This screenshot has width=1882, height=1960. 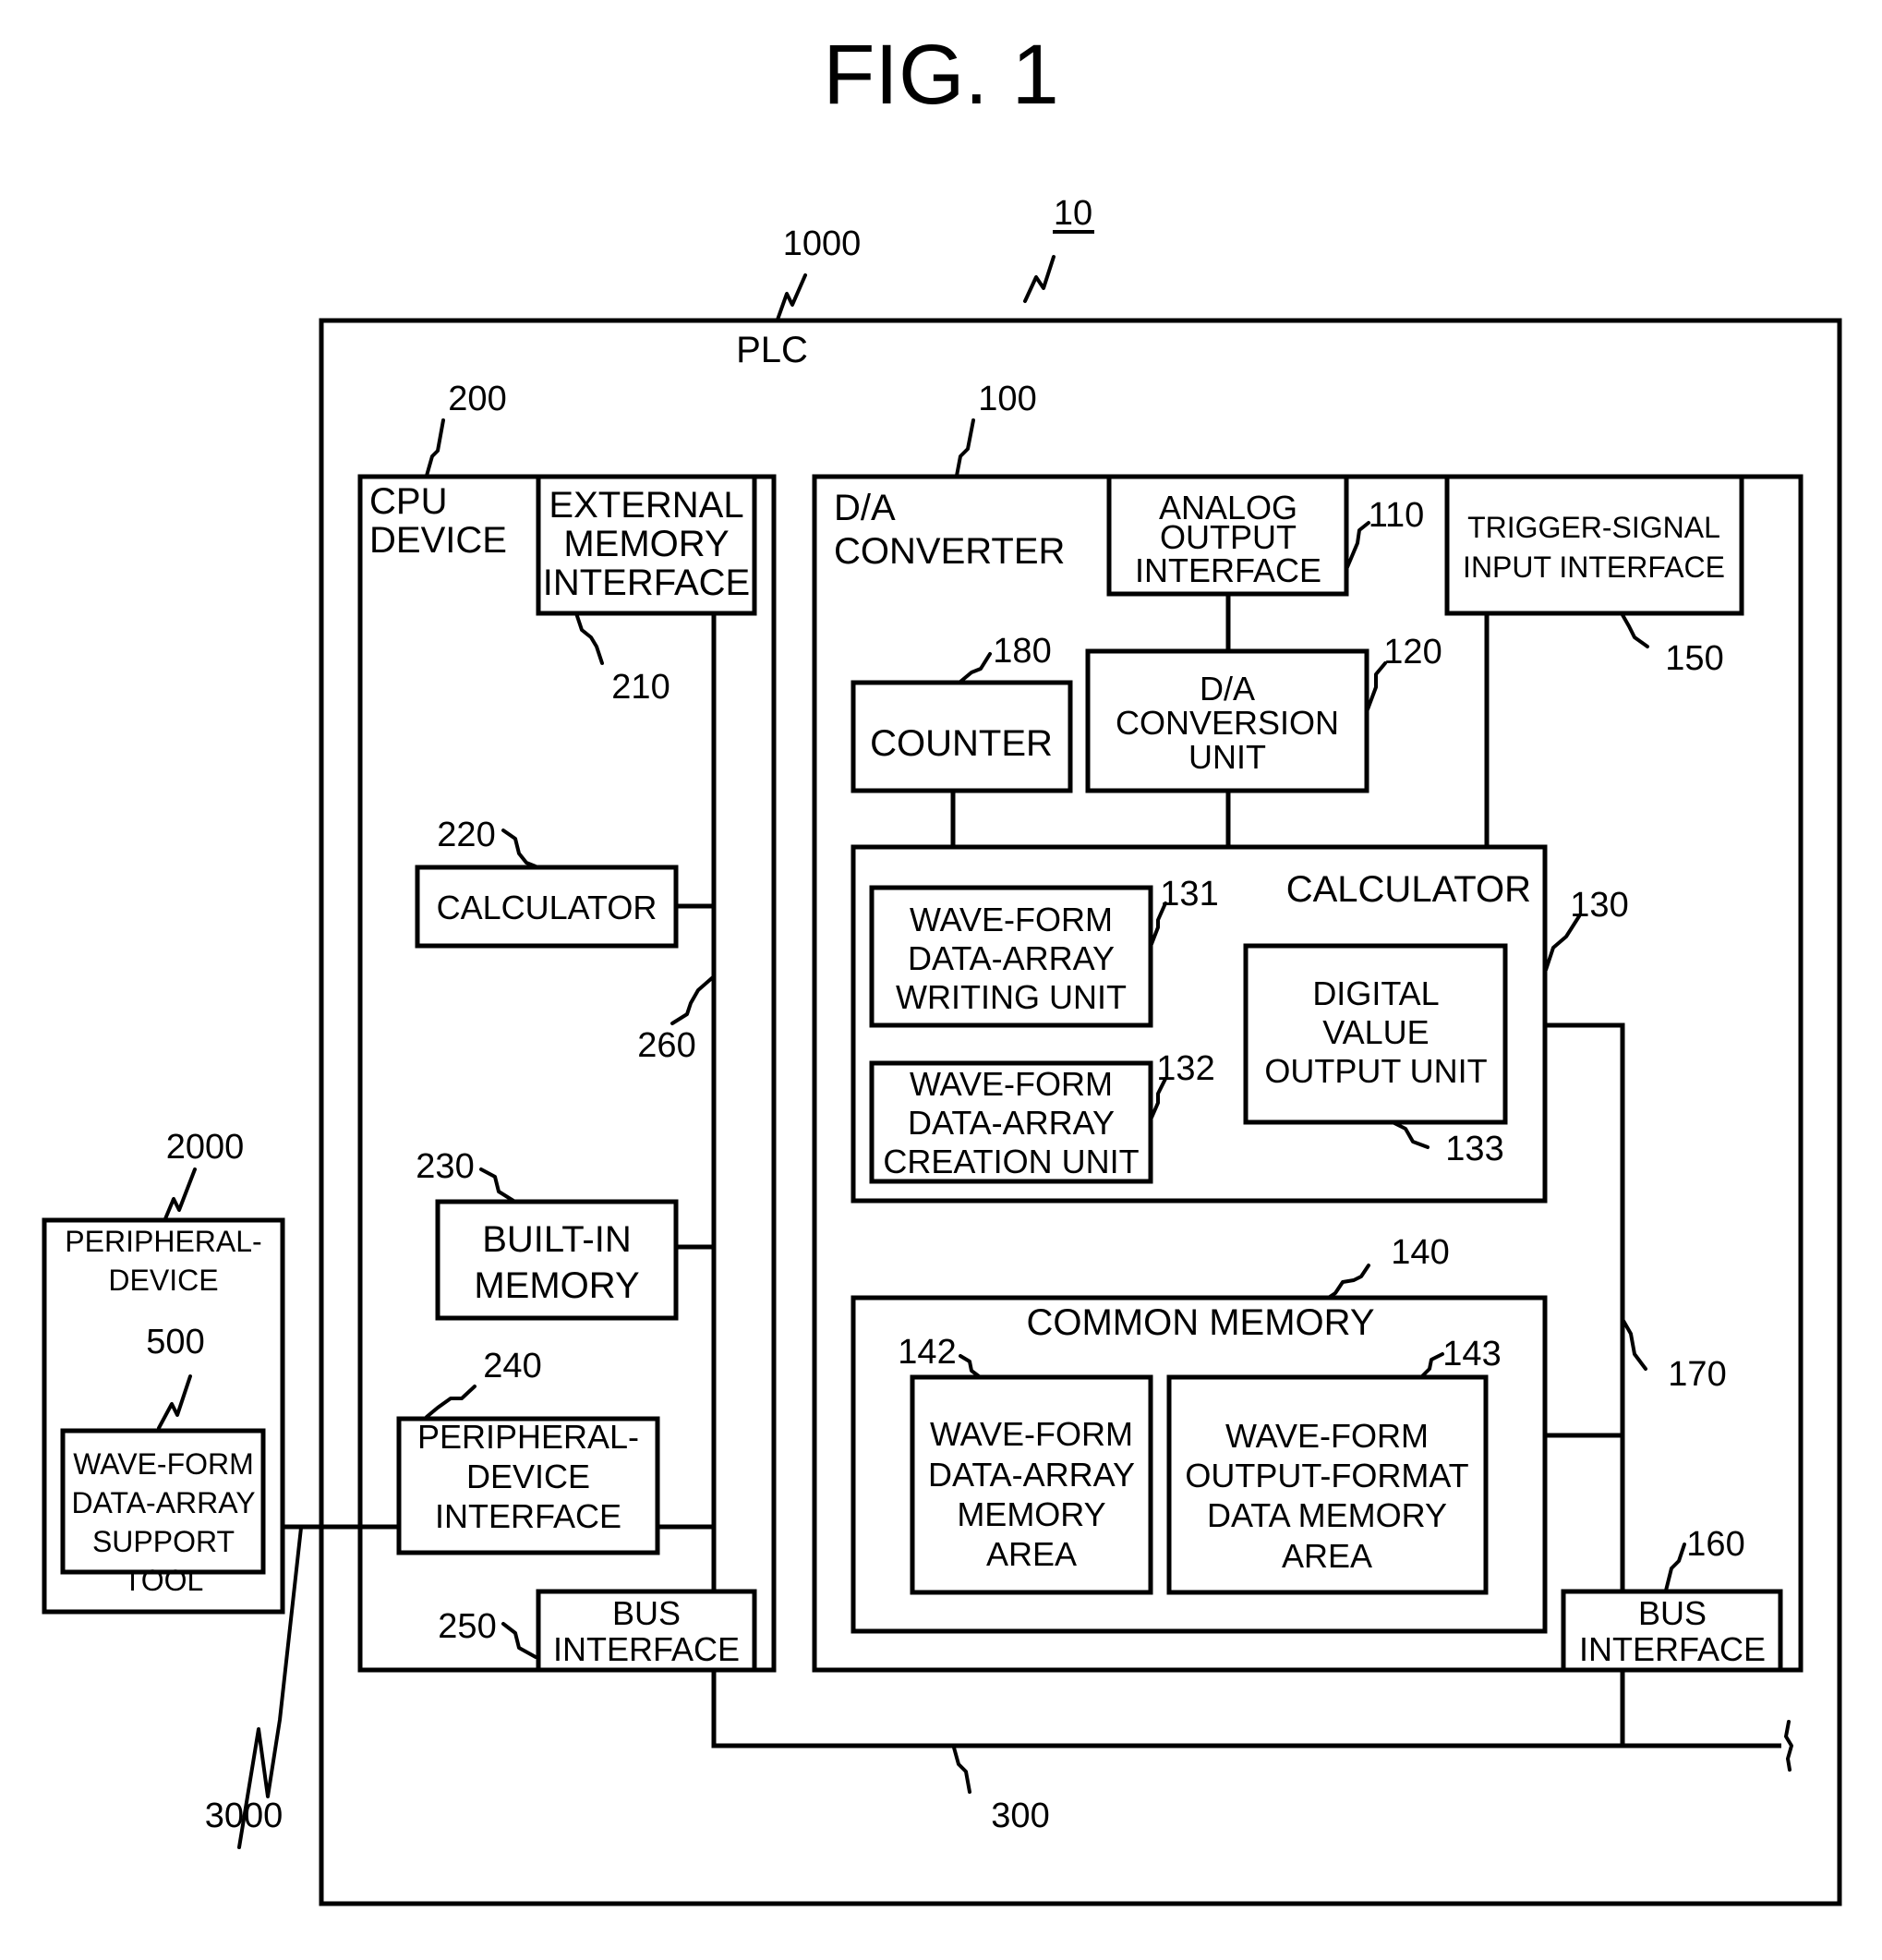 I want to click on support-tool-line4: TOOL, so click(x=164, y=1580).